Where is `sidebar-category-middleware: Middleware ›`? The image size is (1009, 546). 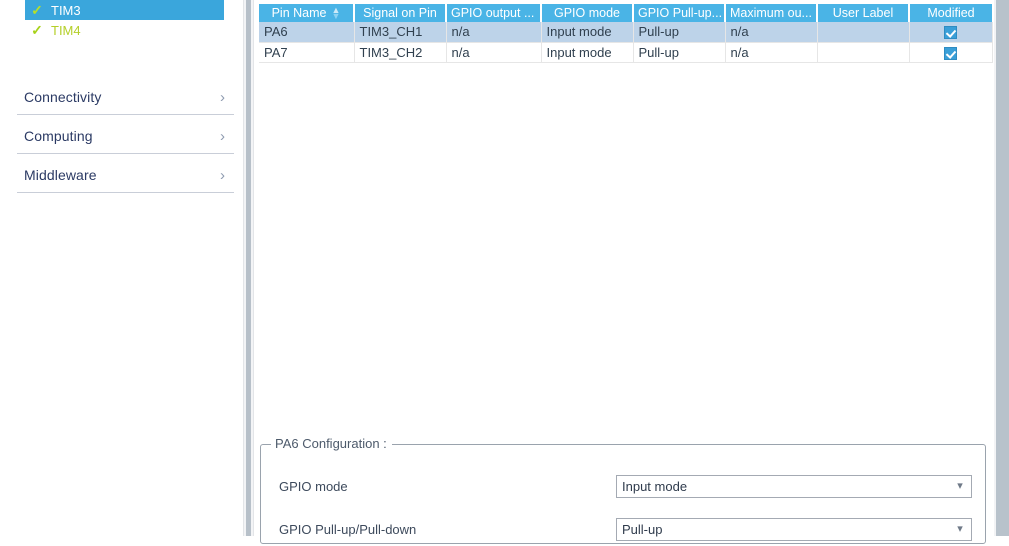 sidebar-category-middleware: Middleware › is located at coordinates (125, 178).